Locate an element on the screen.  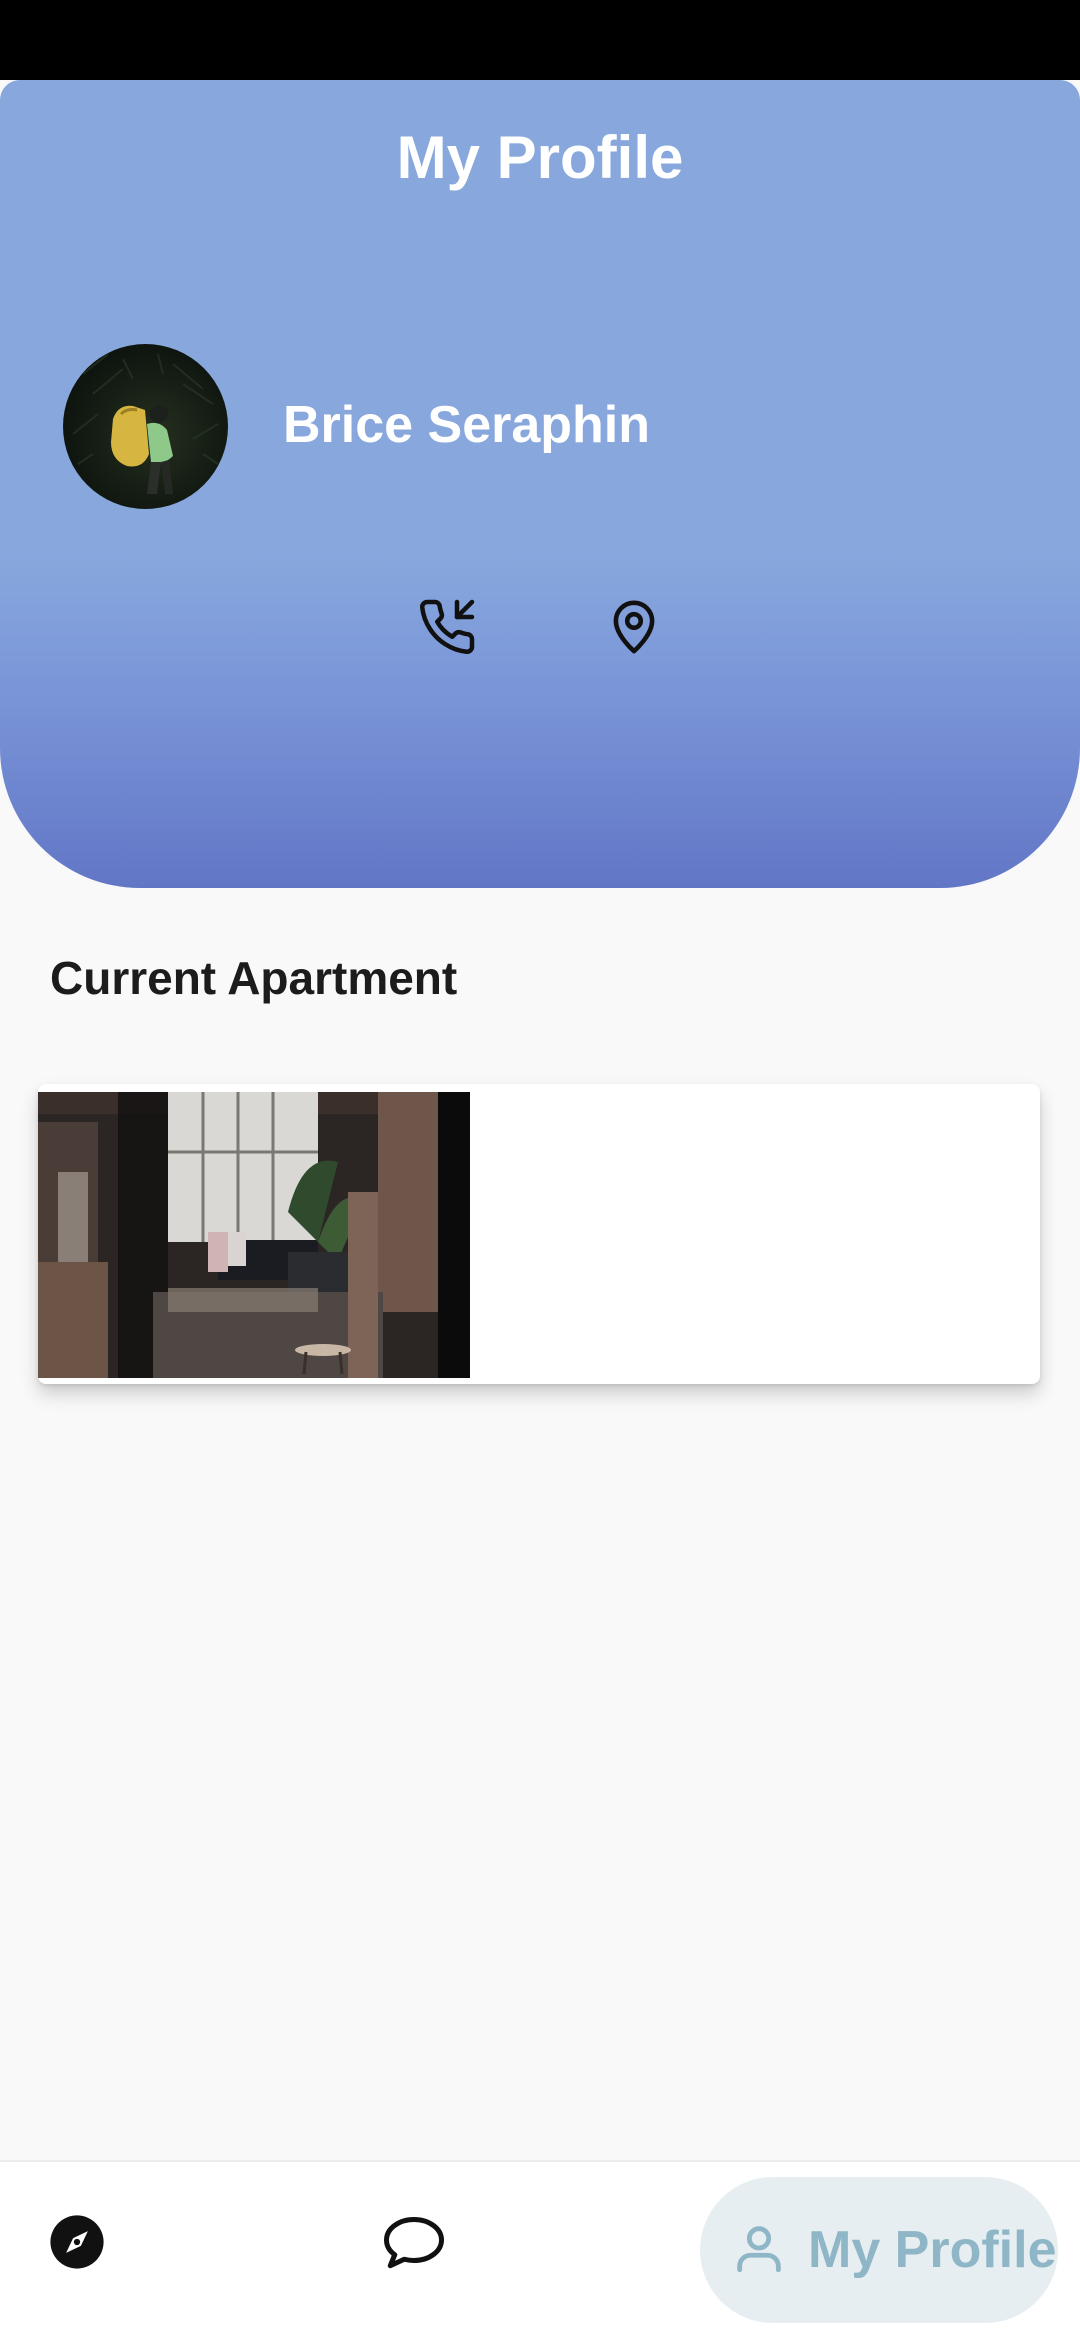
call-button is located at coordinates (447, 629).